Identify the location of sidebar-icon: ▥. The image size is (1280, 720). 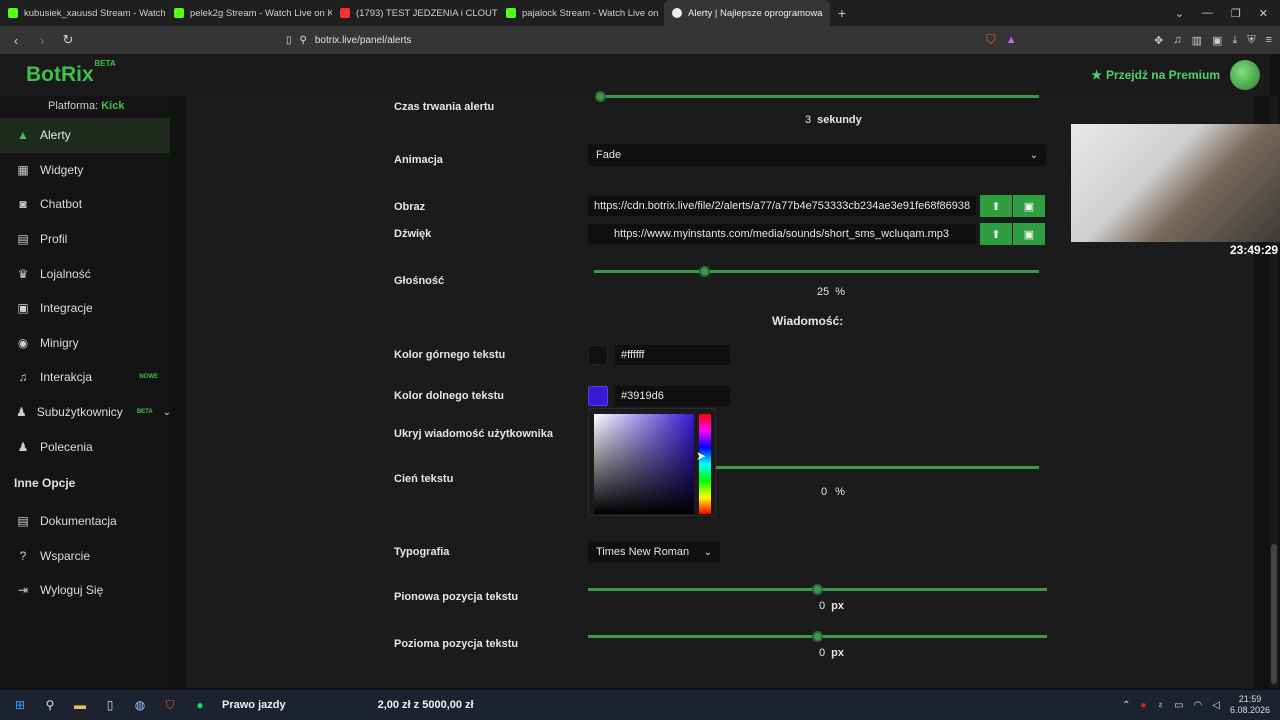
(1197, 40).